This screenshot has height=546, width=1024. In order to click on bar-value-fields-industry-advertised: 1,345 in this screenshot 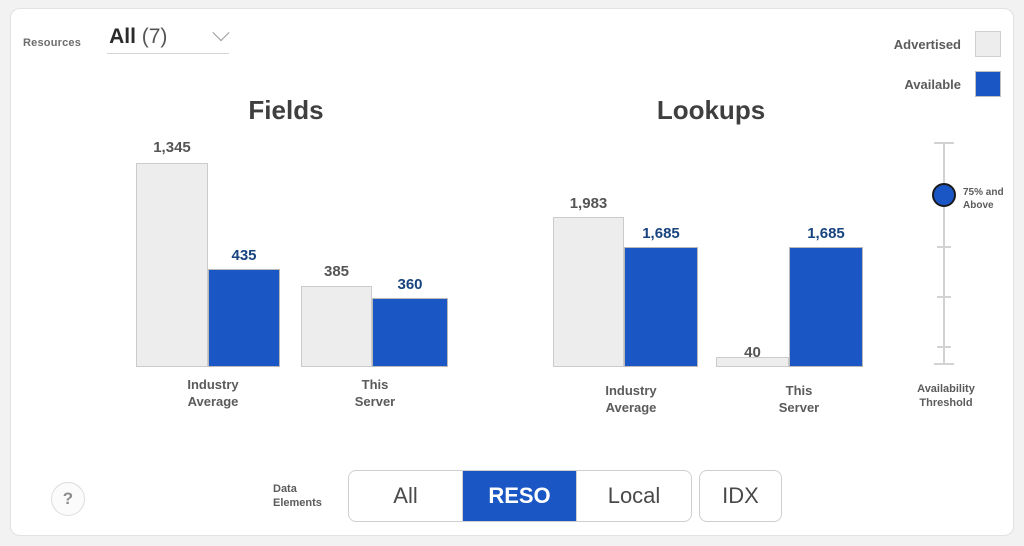, I will do `click(172, 147)`.